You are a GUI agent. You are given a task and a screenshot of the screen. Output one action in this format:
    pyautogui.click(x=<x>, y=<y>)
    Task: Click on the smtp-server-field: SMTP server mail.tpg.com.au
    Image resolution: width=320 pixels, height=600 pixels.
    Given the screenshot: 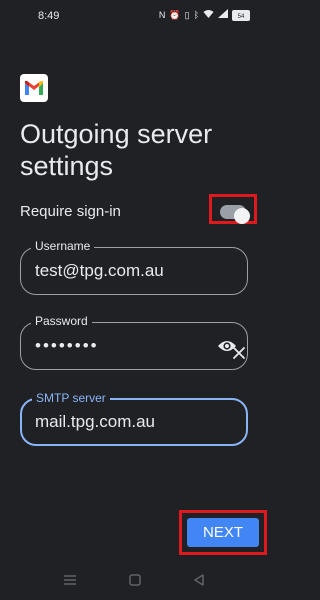 What is the action you would take?
    pyautogui.click(x=134, y=418)
    